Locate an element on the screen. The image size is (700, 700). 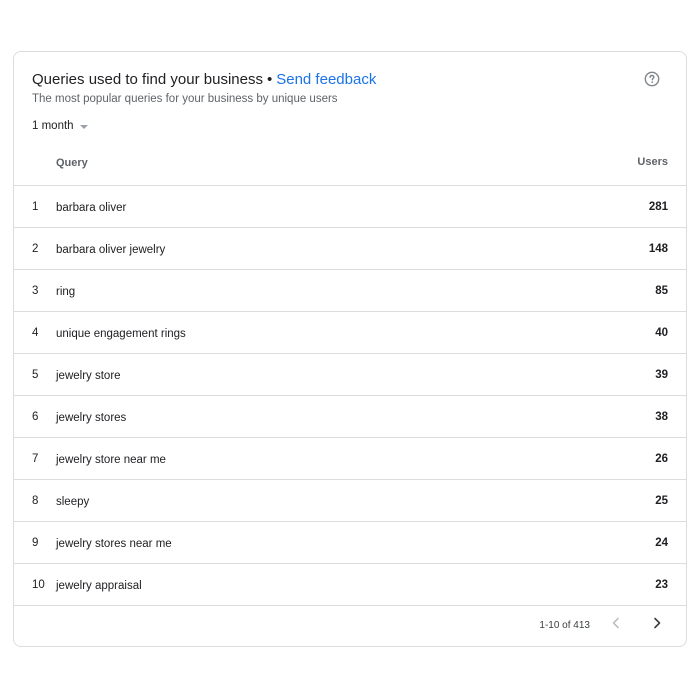
row-users: 26 is located at coordinates (661, 459).